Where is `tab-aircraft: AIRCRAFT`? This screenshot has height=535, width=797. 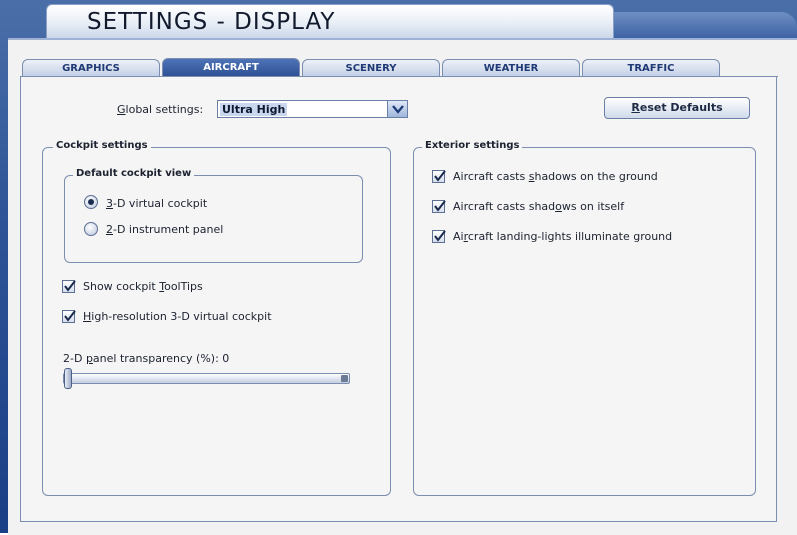 tab-aircraft: AIRCRAFT is located at coordinates (231, 67).